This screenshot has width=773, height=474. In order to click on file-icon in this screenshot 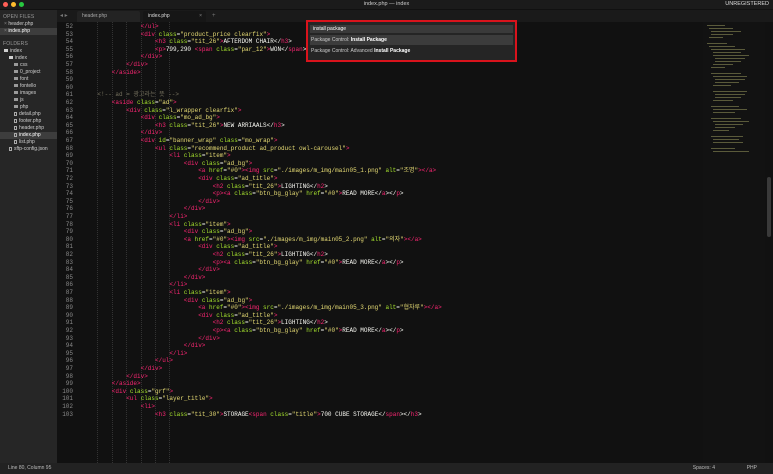, I will do `click(15, 120)`.